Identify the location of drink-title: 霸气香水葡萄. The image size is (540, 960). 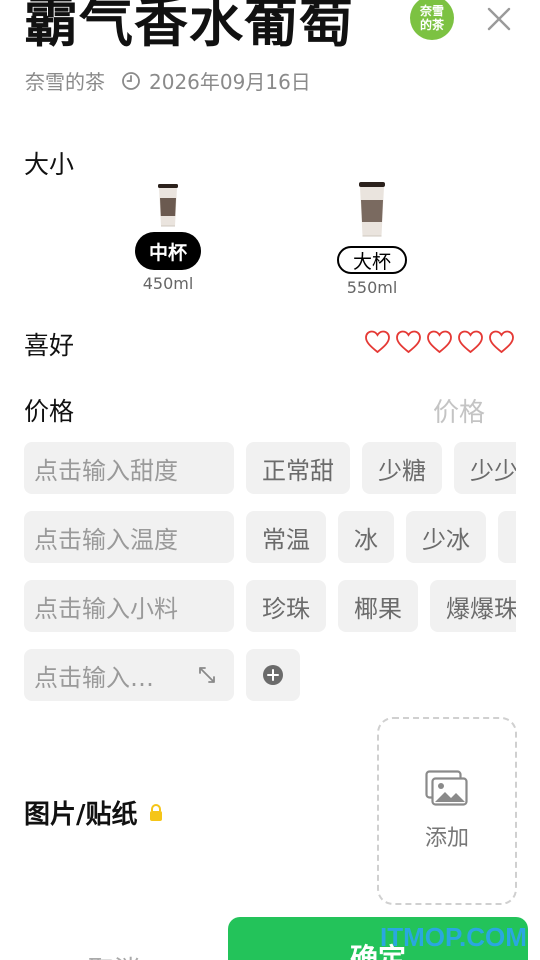
(189, 27).